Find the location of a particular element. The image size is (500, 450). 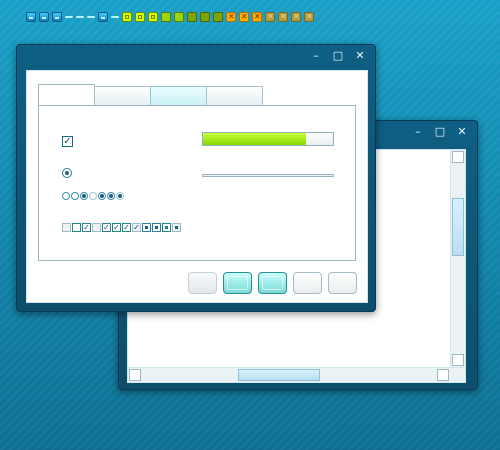

pressed-button is located at coordinates (237, 283).